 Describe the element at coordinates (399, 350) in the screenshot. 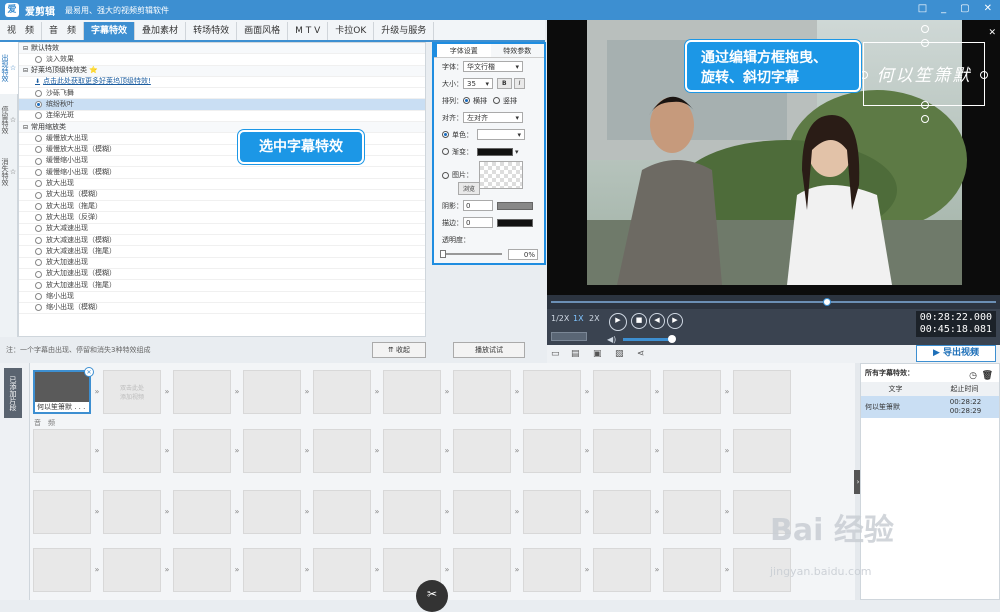

I see `collapse-button: ⇈ 收起` at that location.